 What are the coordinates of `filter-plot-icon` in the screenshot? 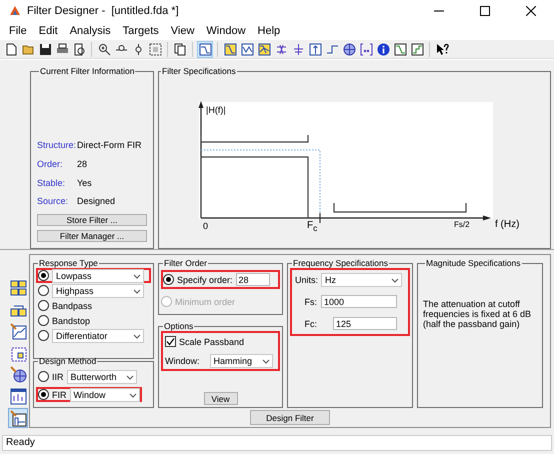 It's located at (205, 49).